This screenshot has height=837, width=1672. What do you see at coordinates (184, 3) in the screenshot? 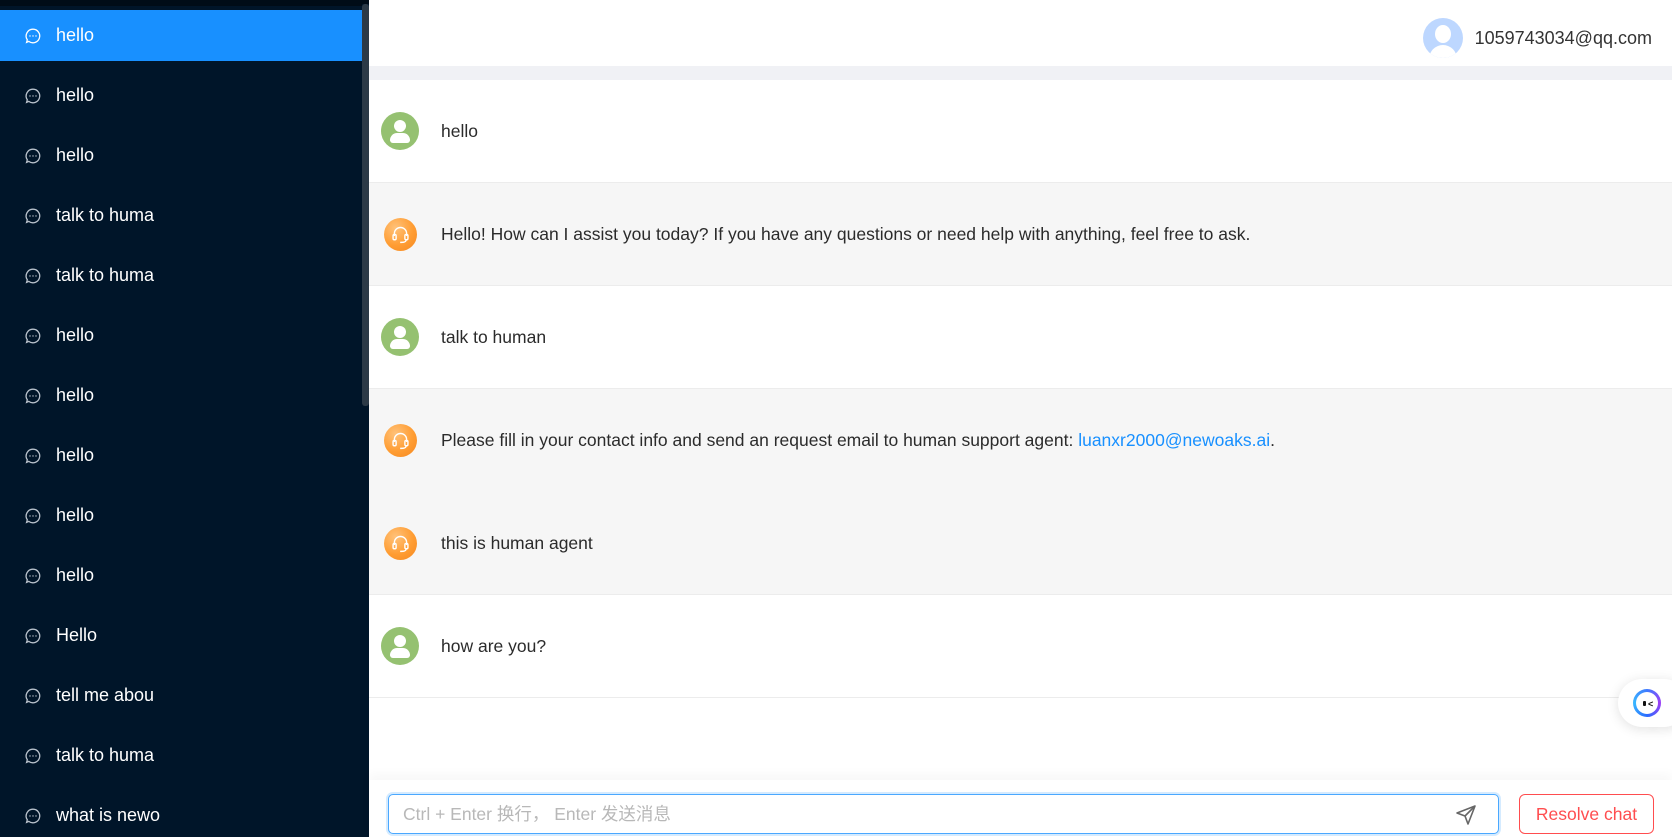
I see `sidebar-top-strip` at bounding box center [184, 3].